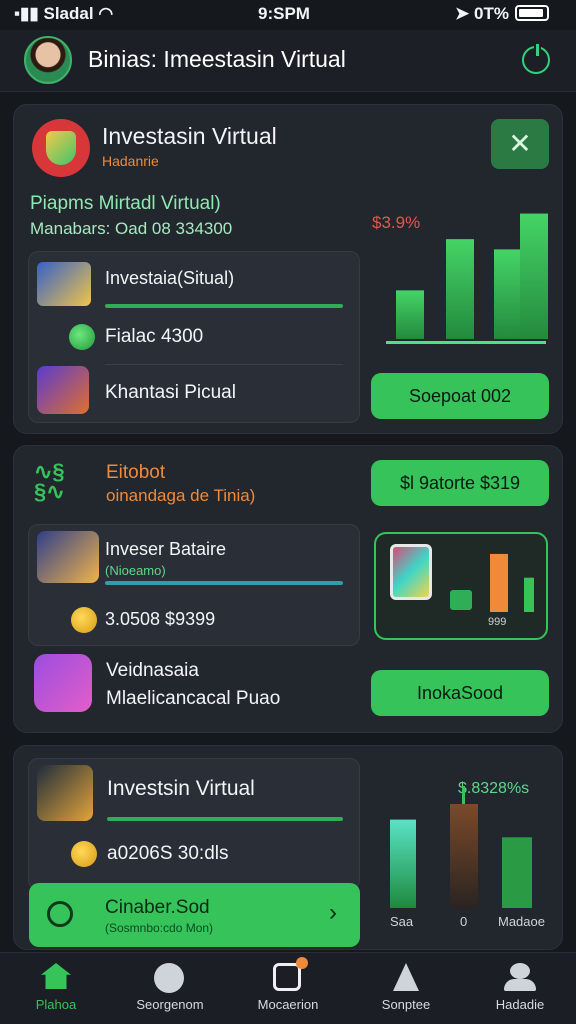 Image resolution: width=576 pixels, height=1024 pixels. What do you see at coordinates (56, 1004) in the screenshot?
I see `tab-label: Plahoa` at bounding box center [56, 1004].